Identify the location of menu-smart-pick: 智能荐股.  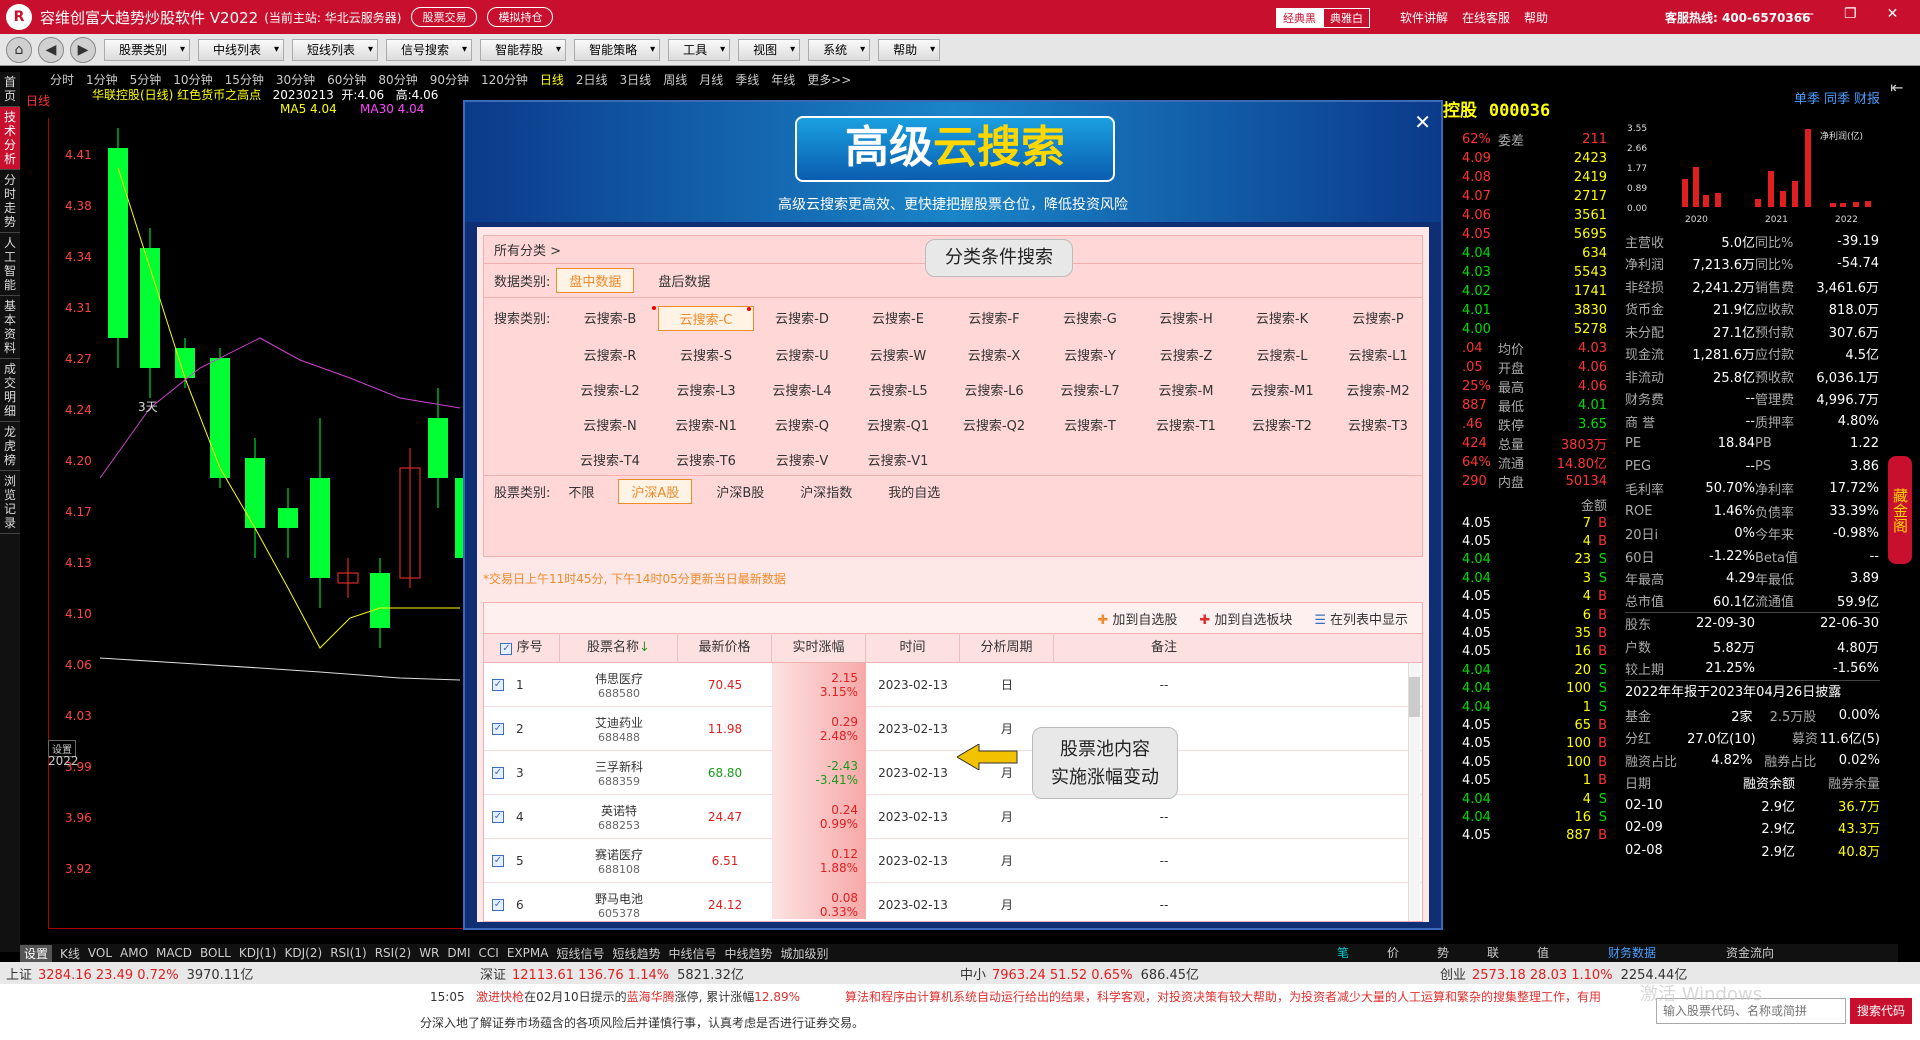
(523, 49).